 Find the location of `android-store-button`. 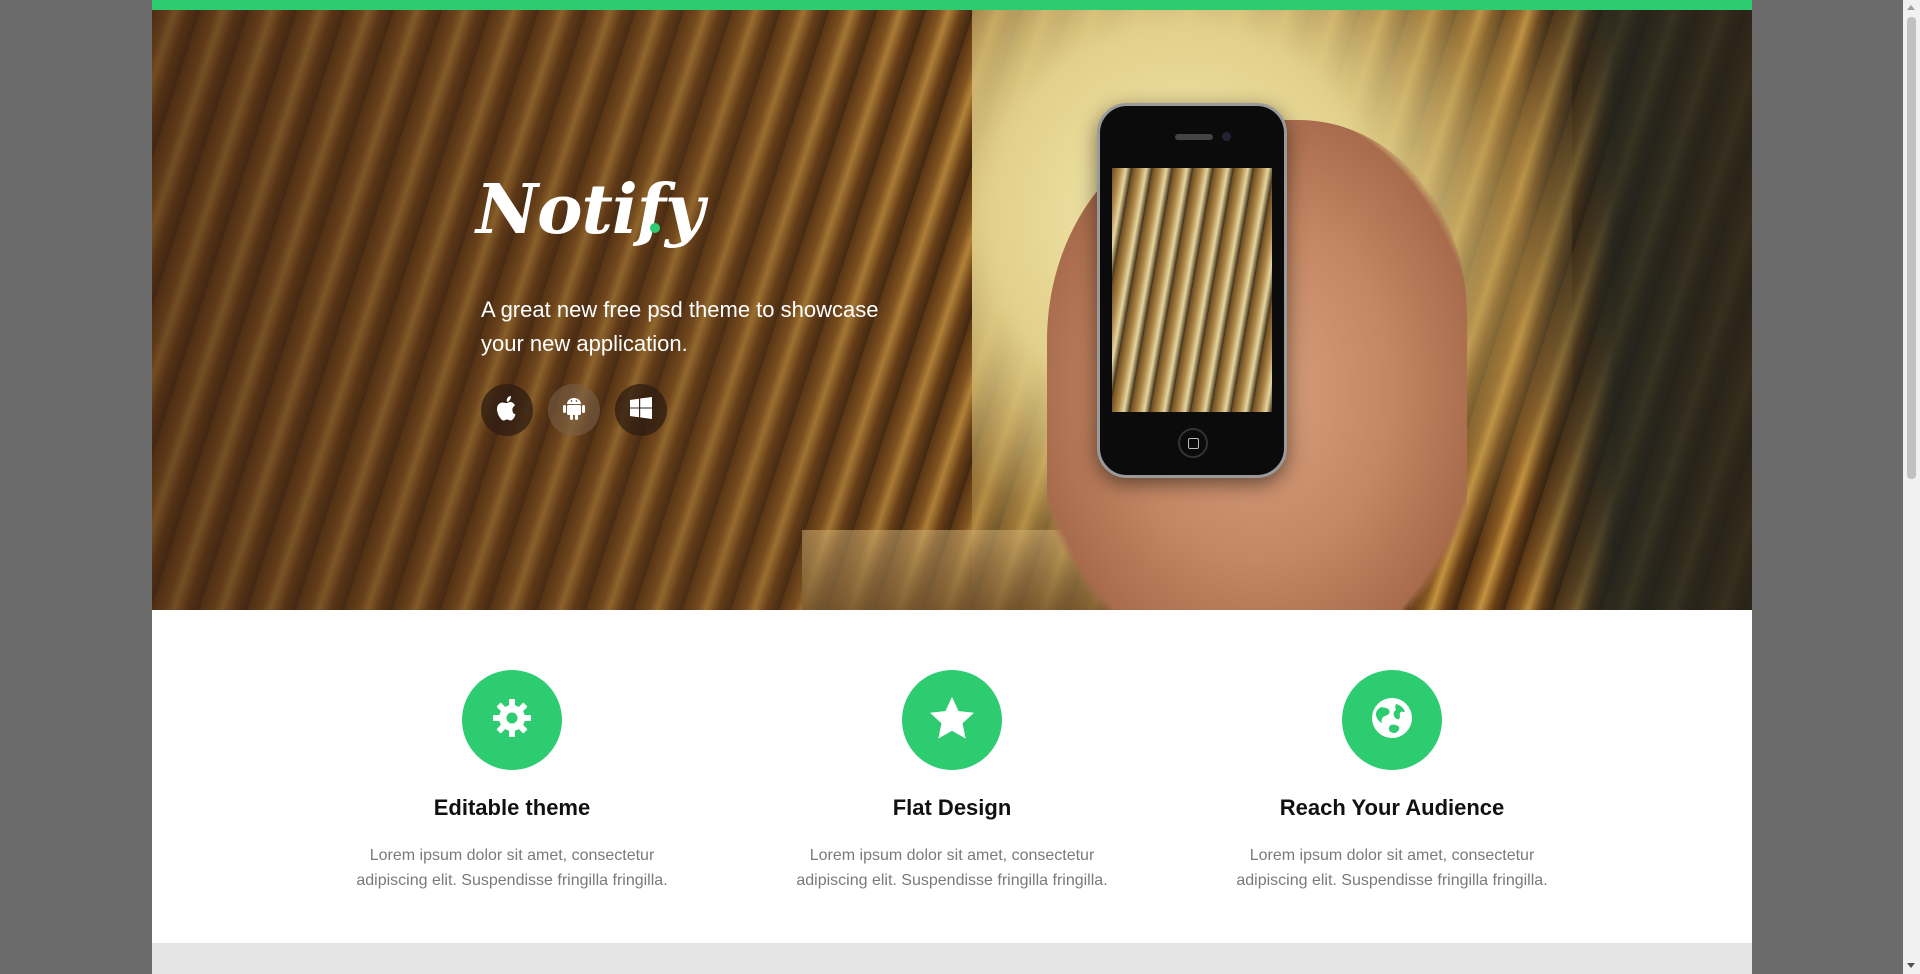

android-store-button is located at coordinates (574, 410).